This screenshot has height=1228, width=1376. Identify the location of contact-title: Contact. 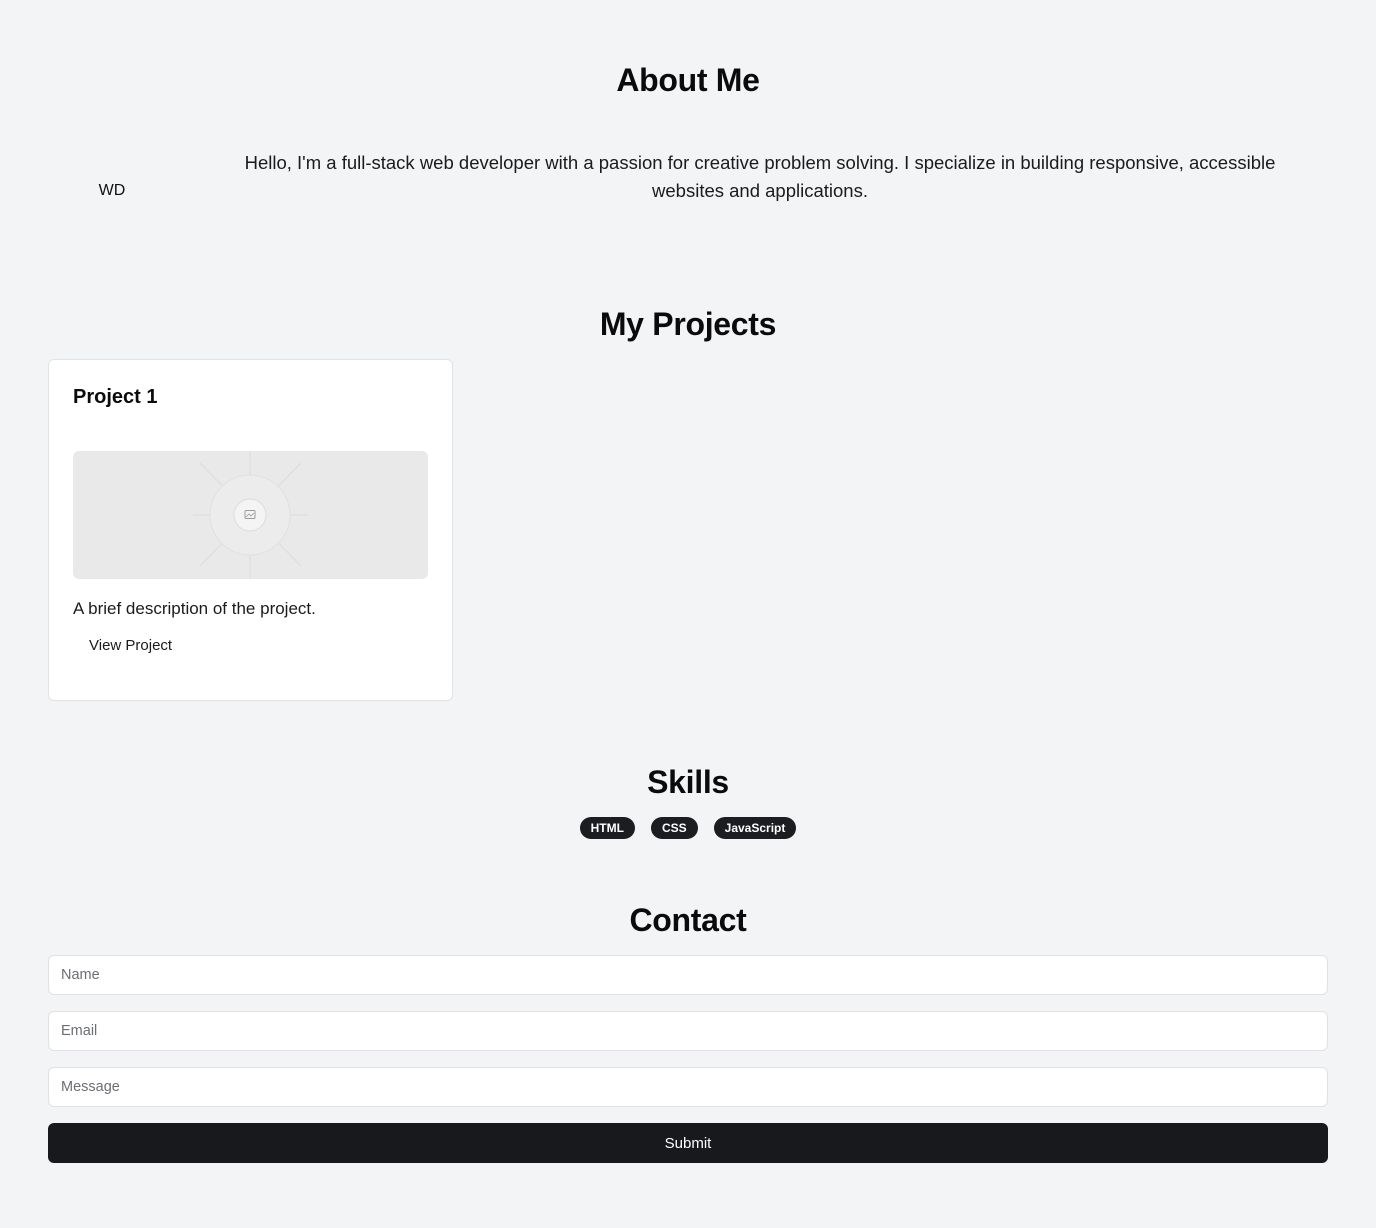
(688, 920).